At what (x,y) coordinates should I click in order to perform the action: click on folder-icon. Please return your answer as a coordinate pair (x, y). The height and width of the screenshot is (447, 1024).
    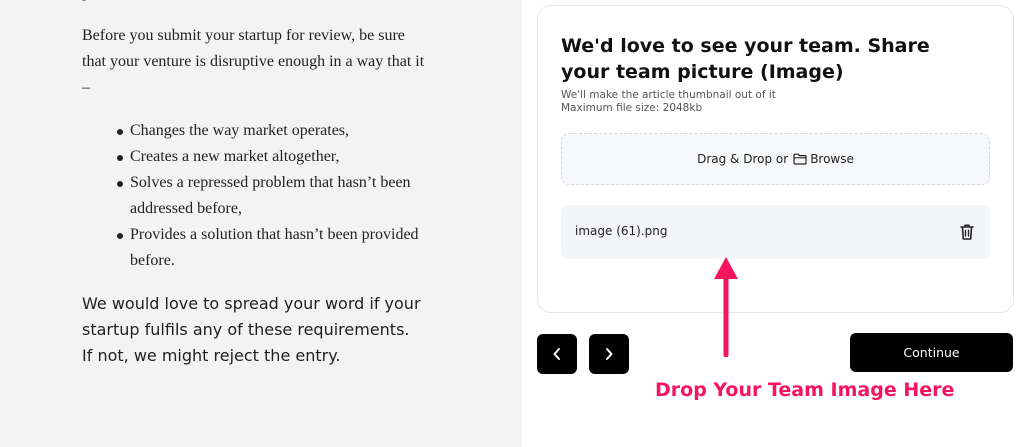
    Looking at the image, I should click on (800, 159).